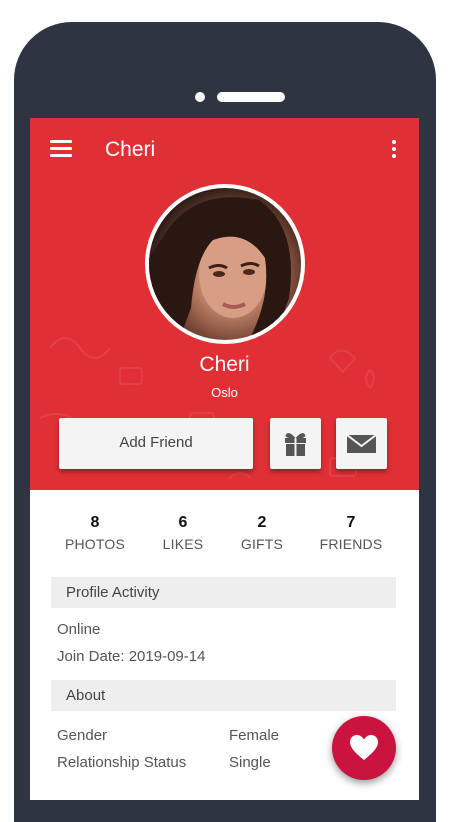 This screenshot has width=450, height=822. I want to click on send-message-button, so click(361, 443).